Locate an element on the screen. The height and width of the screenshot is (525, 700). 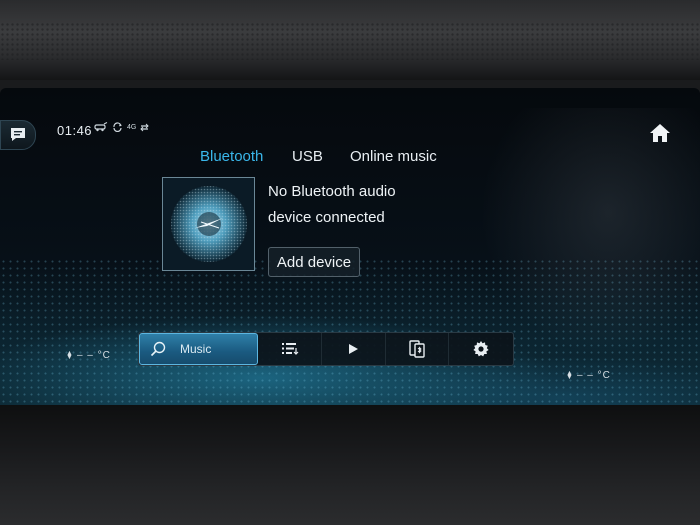
right-temp-value: – – °C is located at coordinates (593, 375).